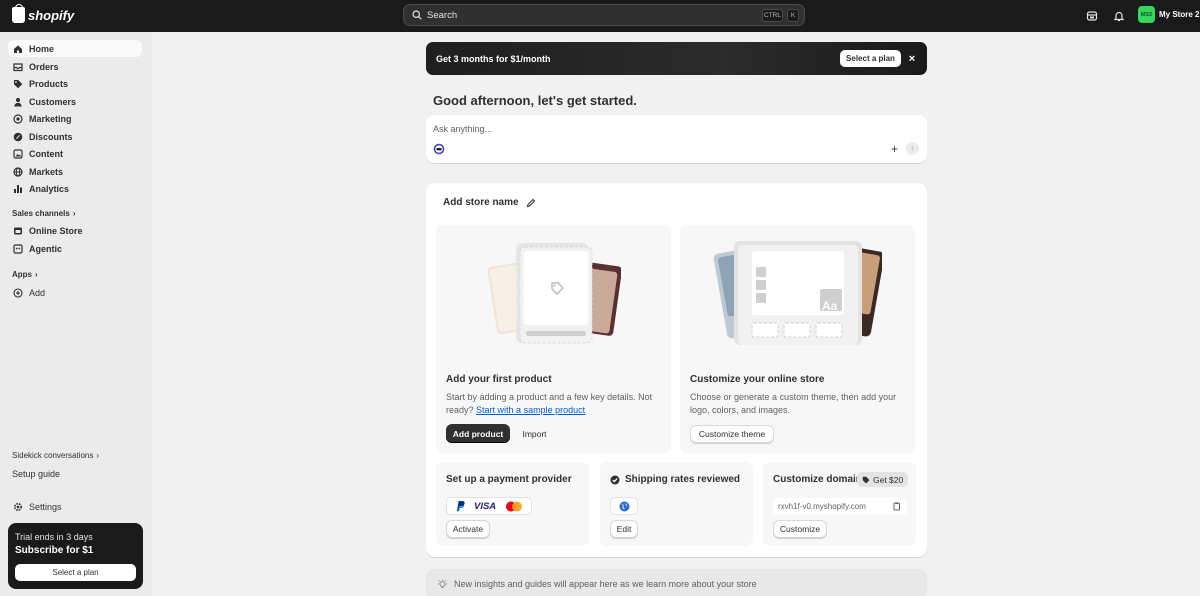  Describe the element at coordinates (800, 529) in the screenshot. I see `customize-domain-button: Customize` at that location.